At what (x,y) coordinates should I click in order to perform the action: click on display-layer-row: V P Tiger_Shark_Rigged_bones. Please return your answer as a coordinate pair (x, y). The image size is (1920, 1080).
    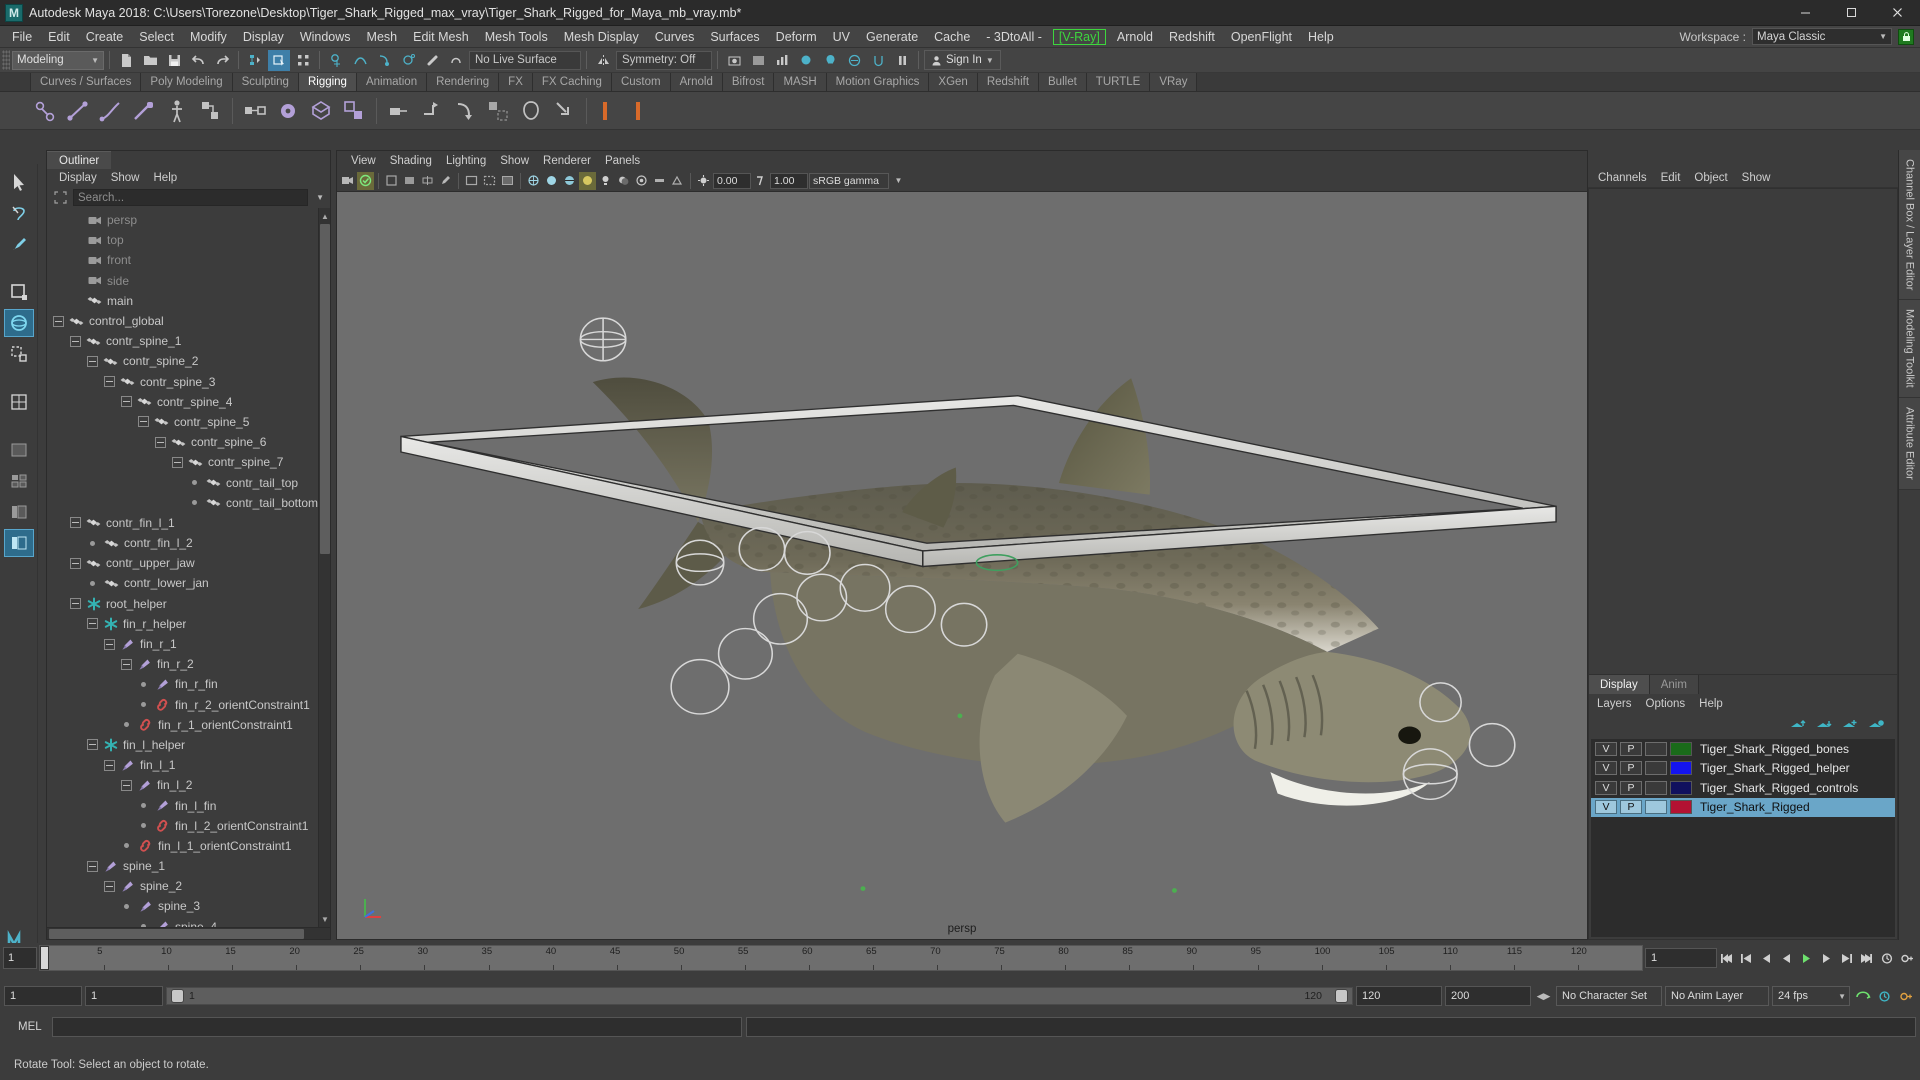
    Looking at the image, I should click on (1743, 749).